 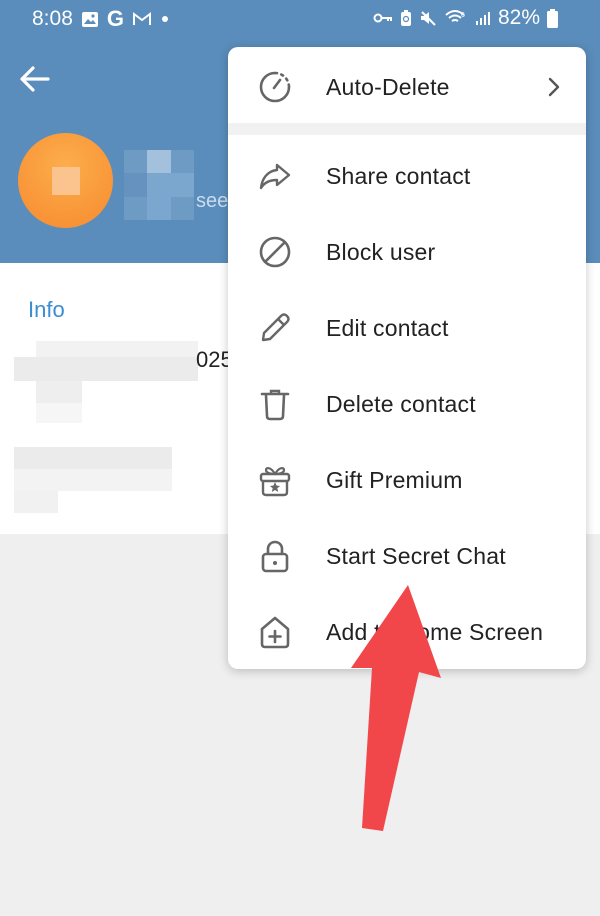 What do you see at coordinates (483, 18) in the screenshot?
I see `signal-icon` at bounding box center [483, 18].